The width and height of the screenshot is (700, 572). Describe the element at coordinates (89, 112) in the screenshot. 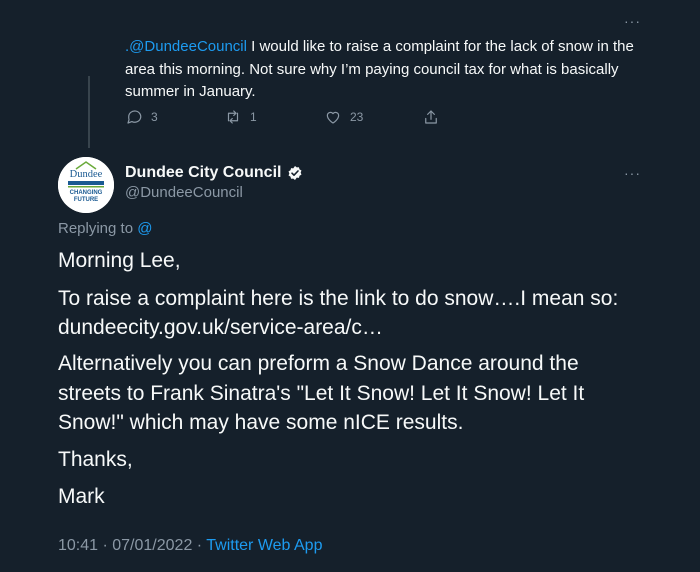

I see `thread-connector-line` at that location.